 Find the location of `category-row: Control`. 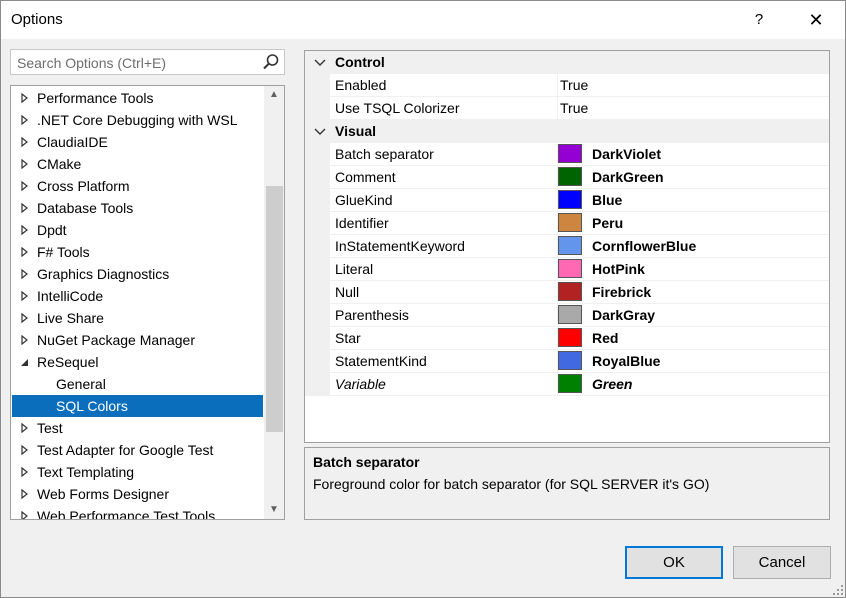

category-row: Control is located at coordinates (567, 62).